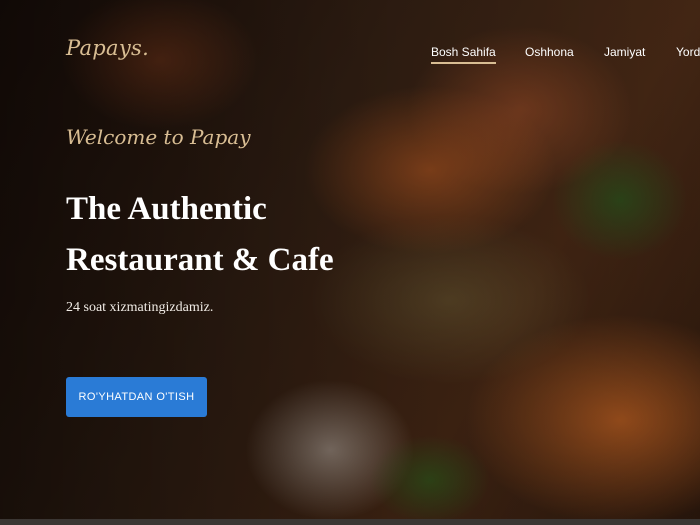 The height and width of the screenshot is (525, 700). Describe the element at coordinates (200, 260) in the screenshot. I see `headline-line-2: Restaurant & Cafe` at that location.